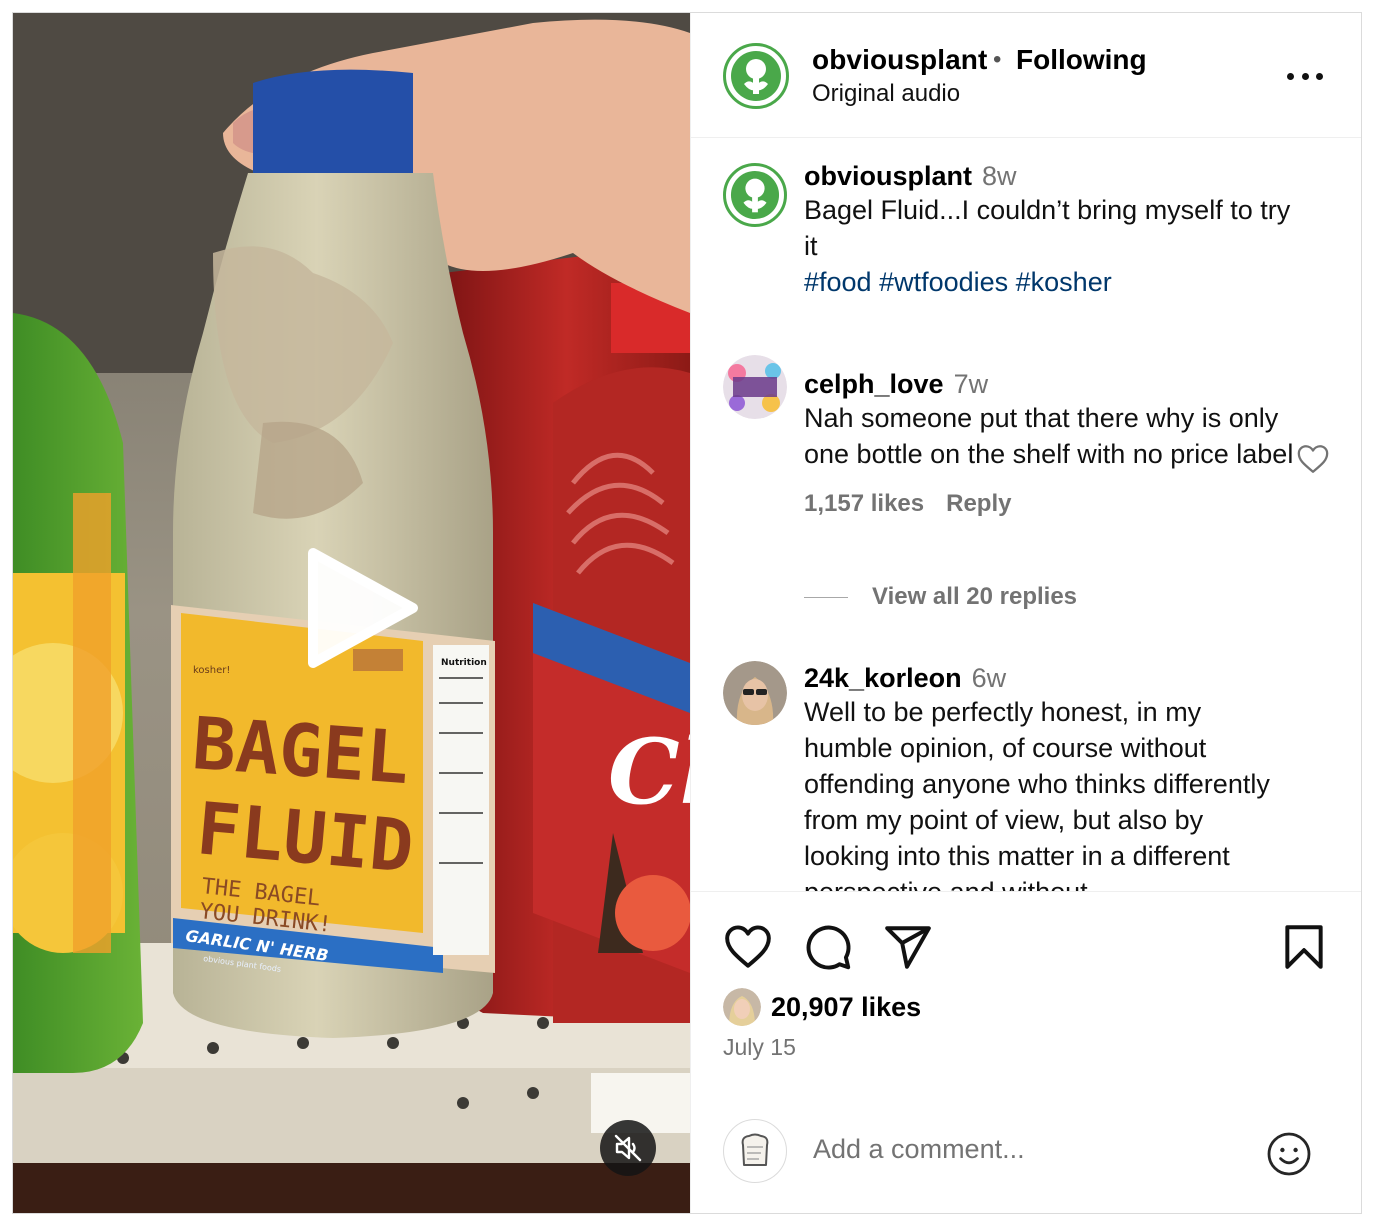 This screenshot has height=1228, width=1376. Describe the element at coordinates (464, 663) in the screenshot. I see `label-nutrition: Nutrition` at that location.